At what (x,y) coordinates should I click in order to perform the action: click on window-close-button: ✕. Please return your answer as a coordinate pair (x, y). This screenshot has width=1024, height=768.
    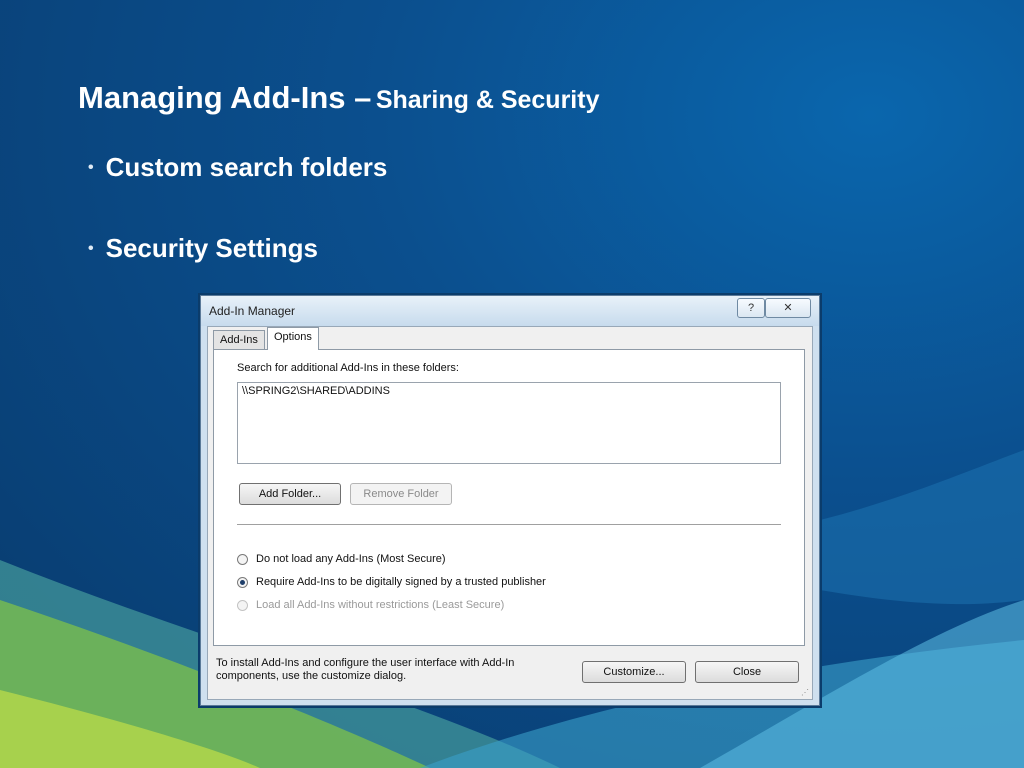
    Looking at the image, I should click on (788, 308).